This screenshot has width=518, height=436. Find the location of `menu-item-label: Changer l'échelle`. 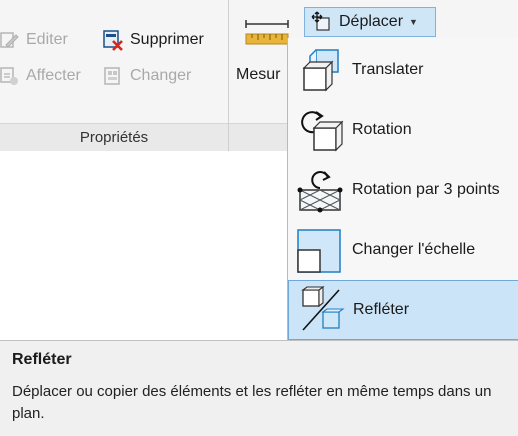

menu-item-label: Changer l'échelle is located at coordinates (414, 249).